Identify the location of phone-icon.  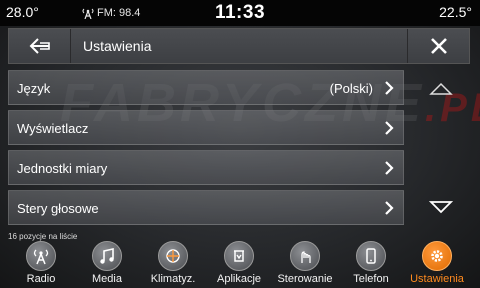
(371, 256).